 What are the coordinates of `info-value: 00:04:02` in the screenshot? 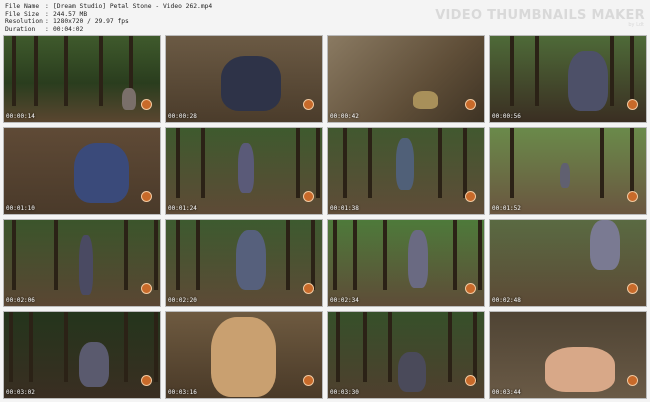 It's located at (68, 29).